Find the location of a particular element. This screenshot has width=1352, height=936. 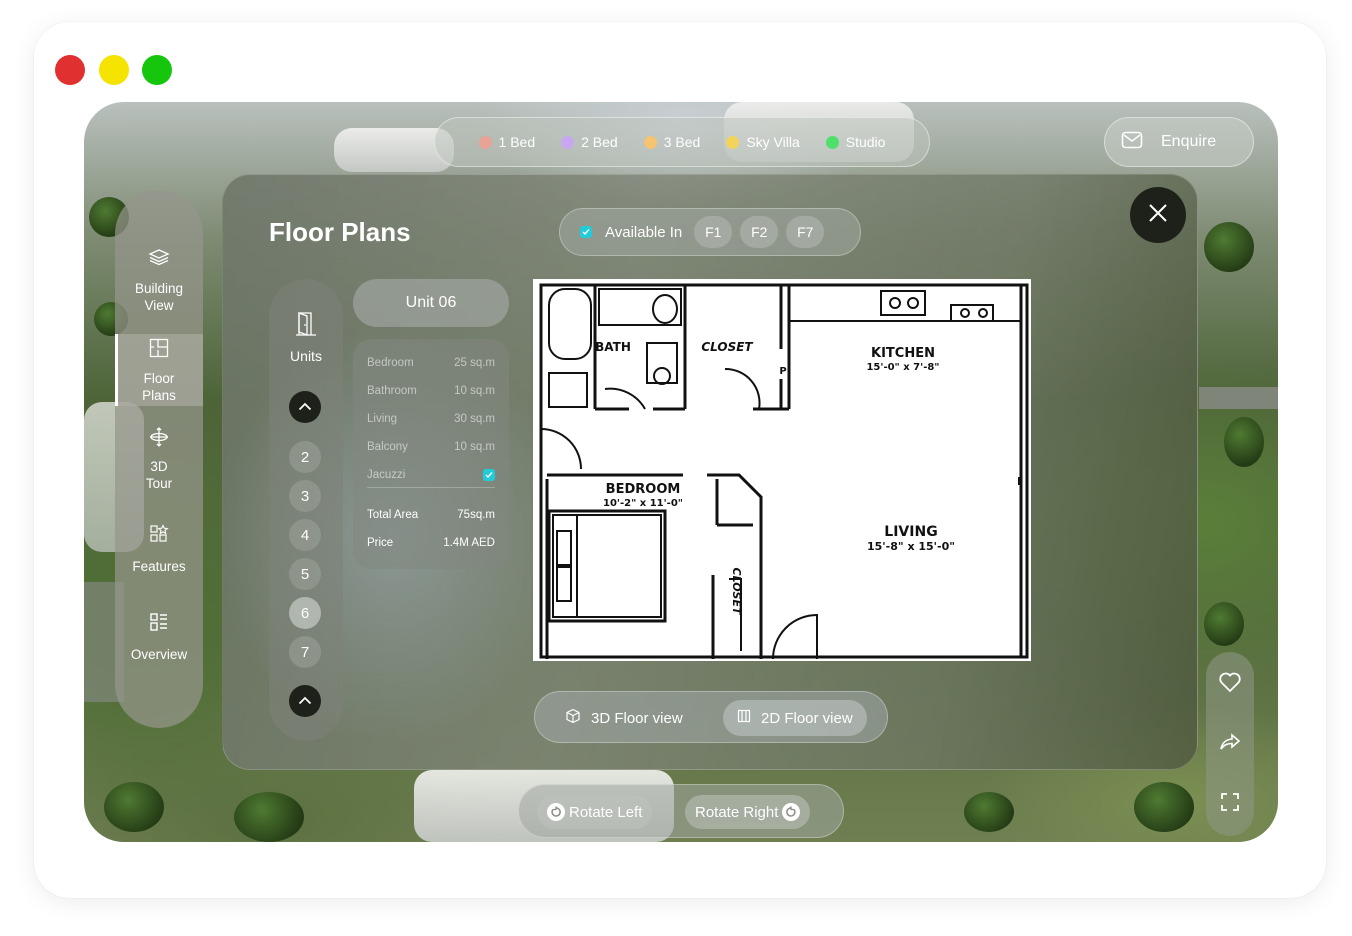

detail-row: Bedroom 25 sq.m is located at coordinates (431, 363).